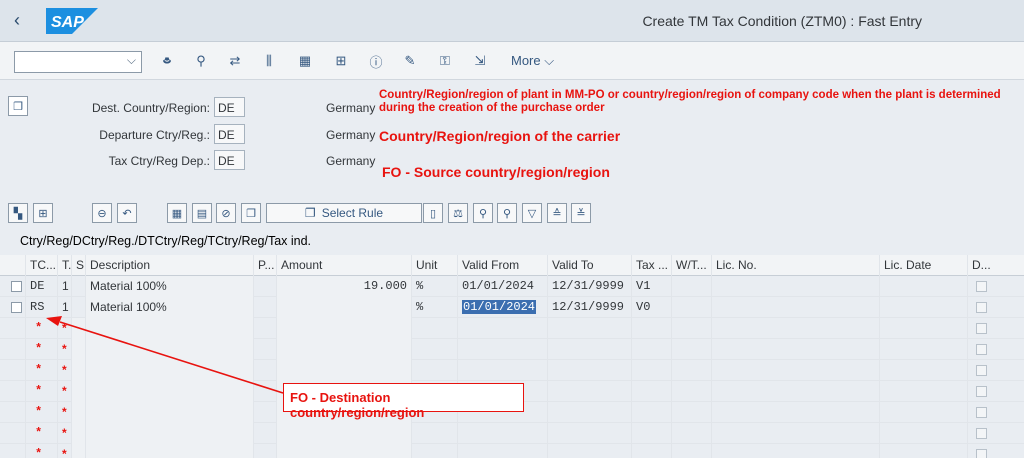 Image resolution: width=1024 pixels, height=458 pixels. Describe the element at coordinates (16, 307) in the screenshot. I see `row-select-checkbox` at that location.